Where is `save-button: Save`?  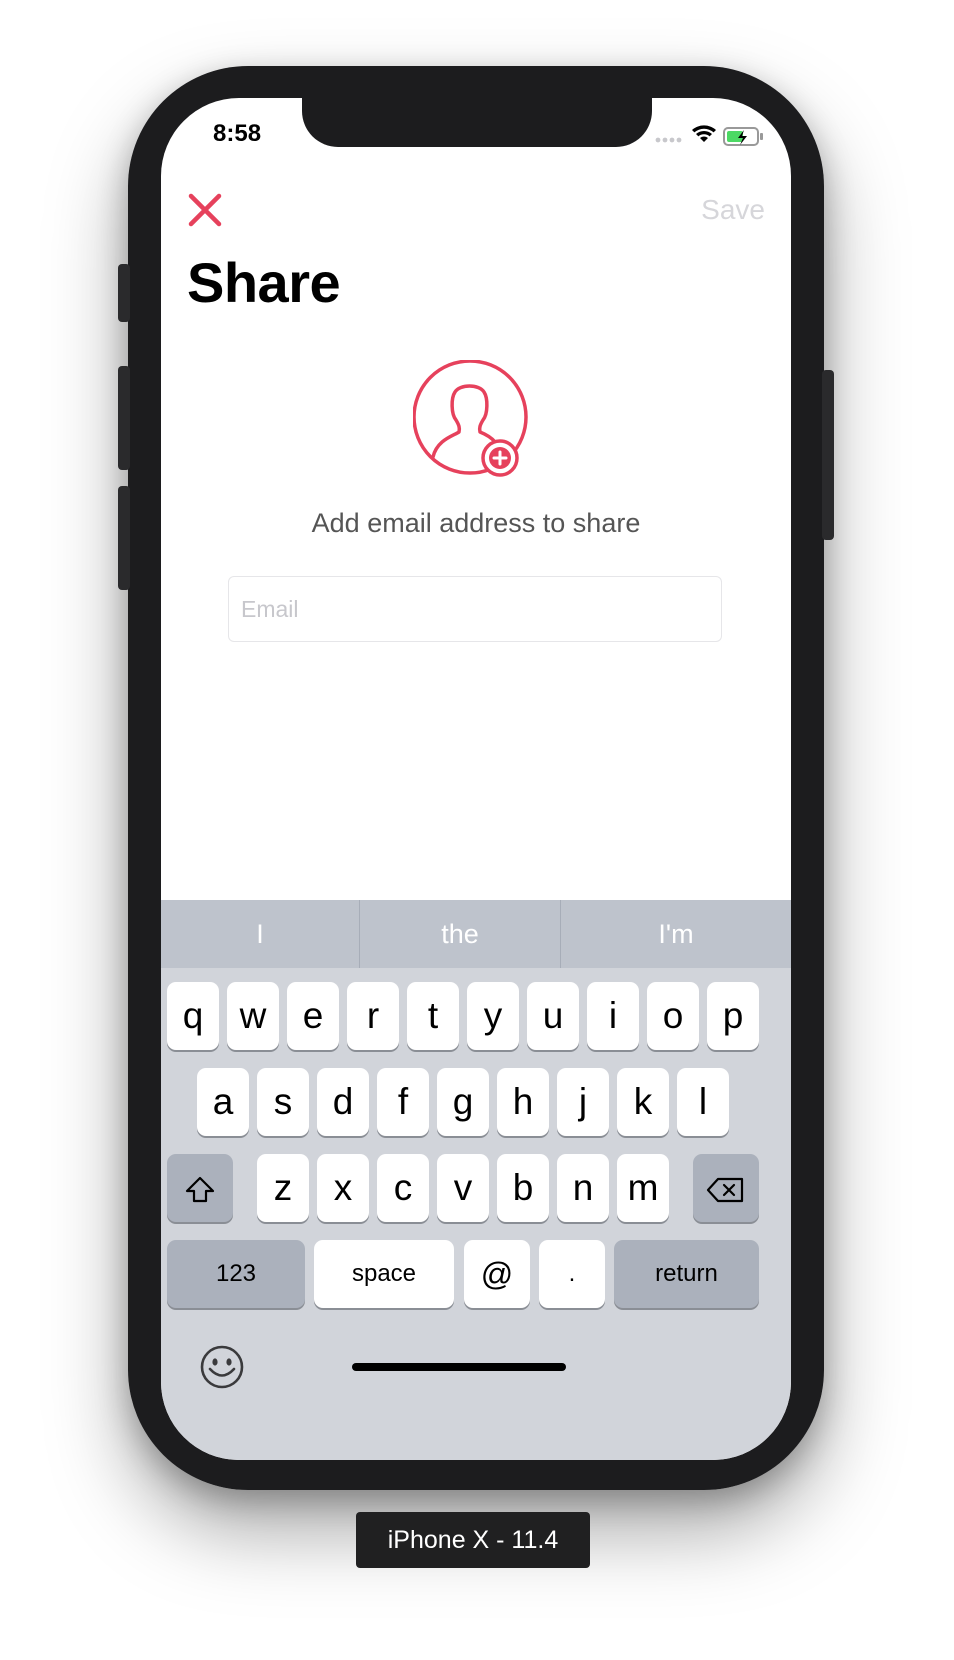
save-button: Save is located at coordinates (733, 210).